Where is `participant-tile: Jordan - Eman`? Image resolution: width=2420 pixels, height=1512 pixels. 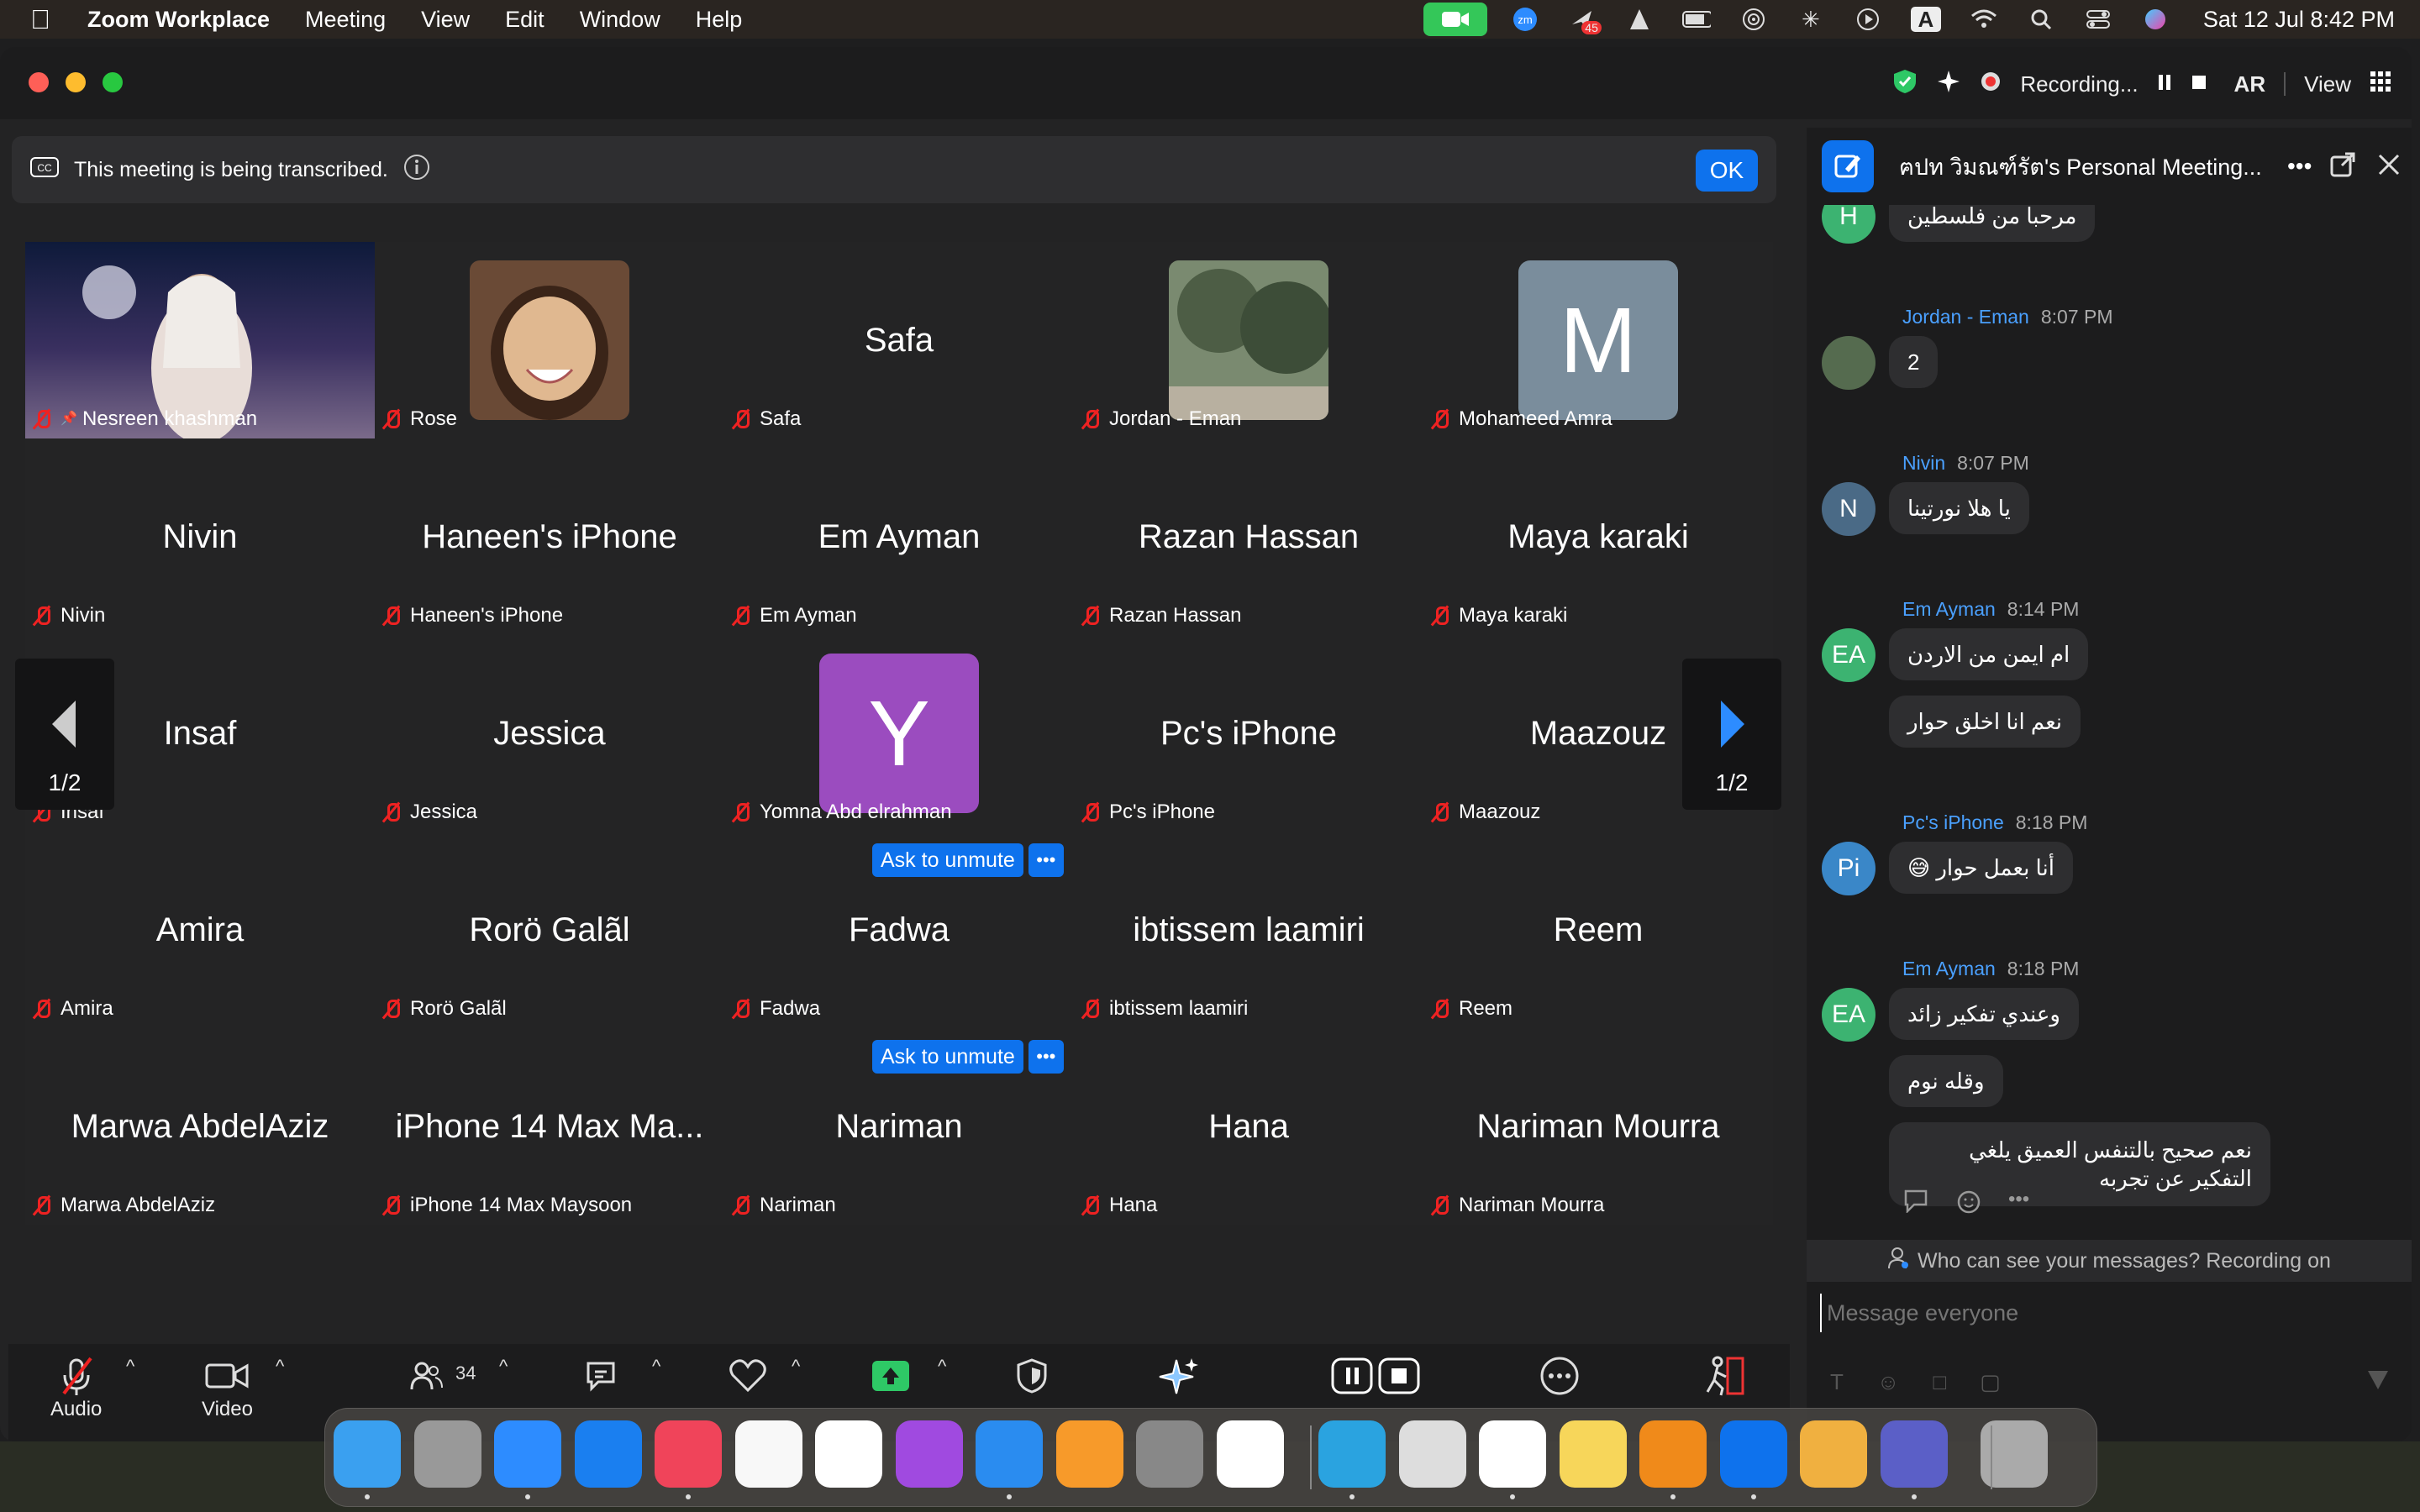 participant-tile: Jordan - Eman is located at coordinates (1248, 340).